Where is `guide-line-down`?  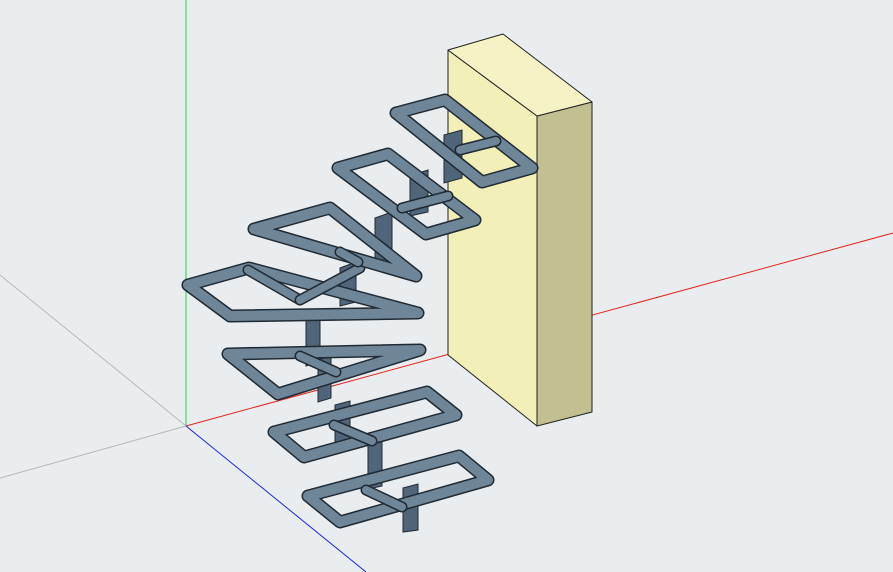
guide-line-down is located at coordinates (93, 452).